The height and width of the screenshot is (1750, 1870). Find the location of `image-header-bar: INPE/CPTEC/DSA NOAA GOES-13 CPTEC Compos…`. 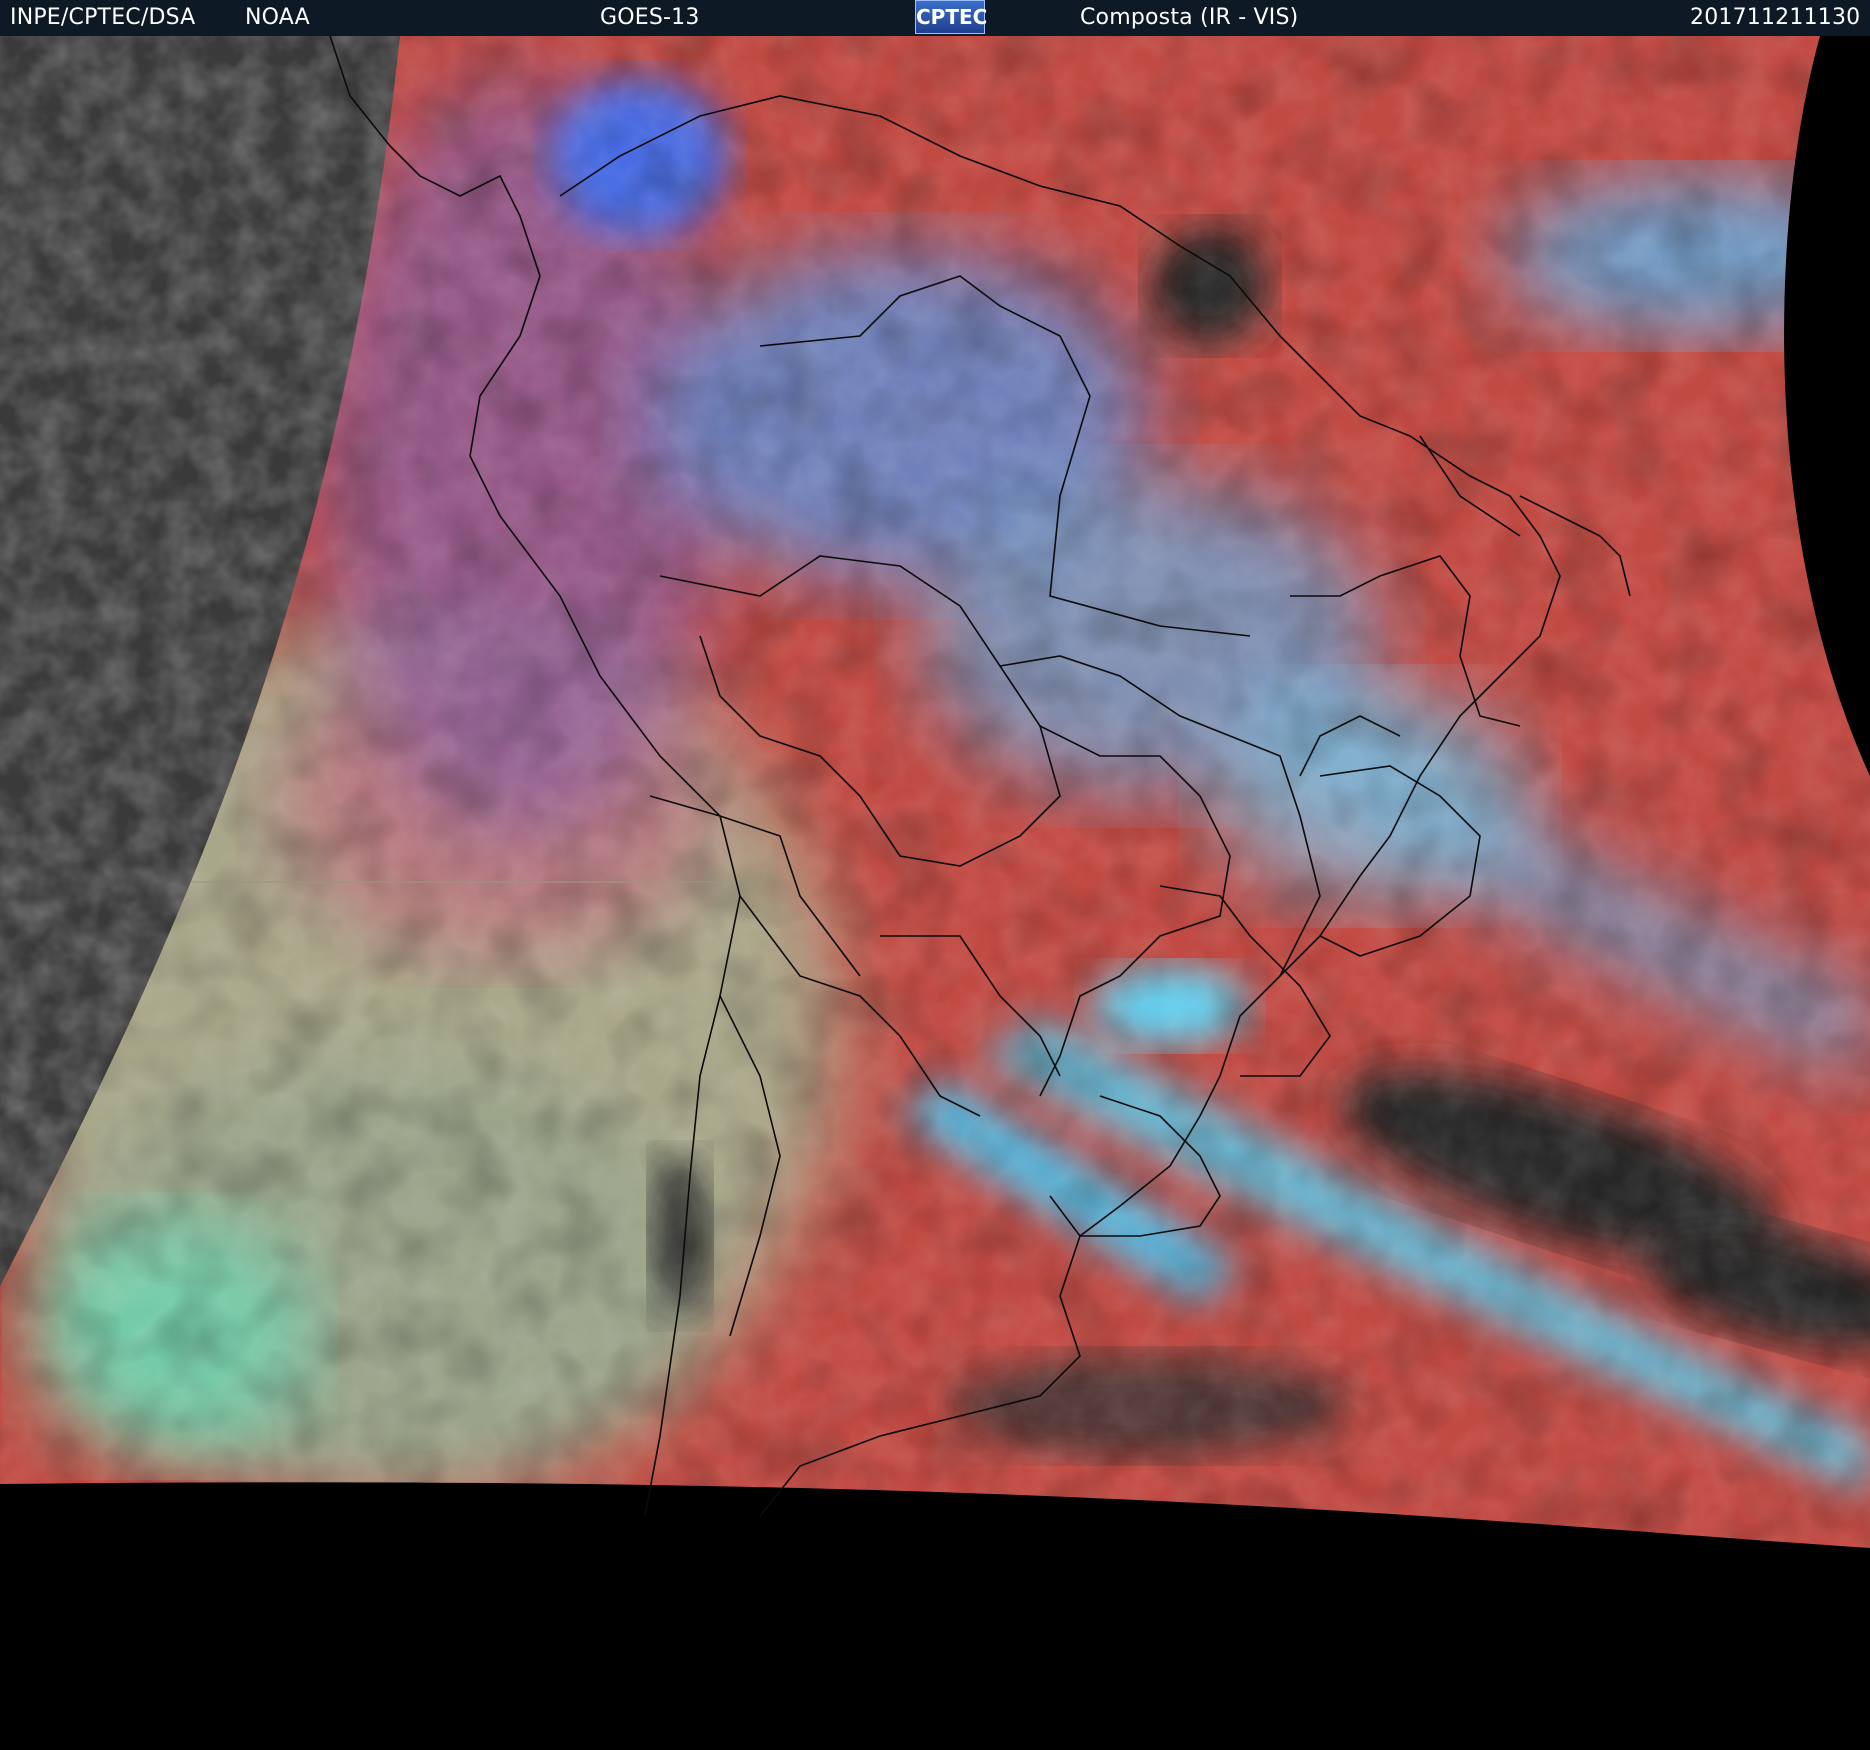

image-header-bar: INPE/CPTEC/DSA NOAA GOES-13 CPTEC Compos… is located at coordinates (935, 18).